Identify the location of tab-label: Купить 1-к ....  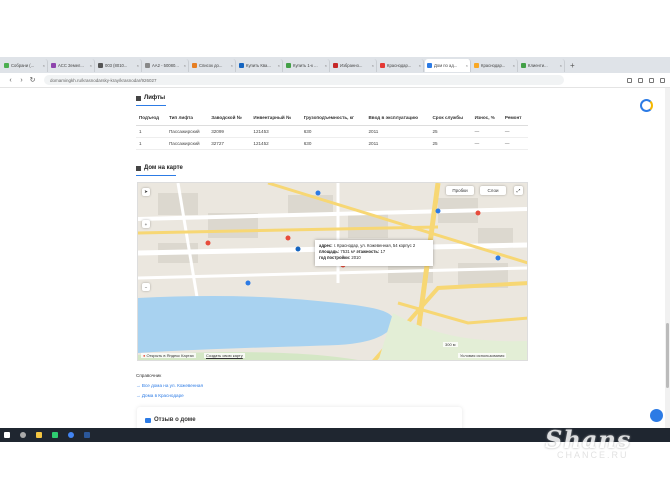
(305, 65).